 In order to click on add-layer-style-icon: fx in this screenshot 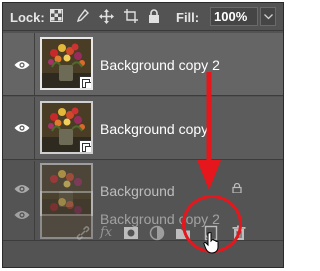, I will do `click(106, 232)`.